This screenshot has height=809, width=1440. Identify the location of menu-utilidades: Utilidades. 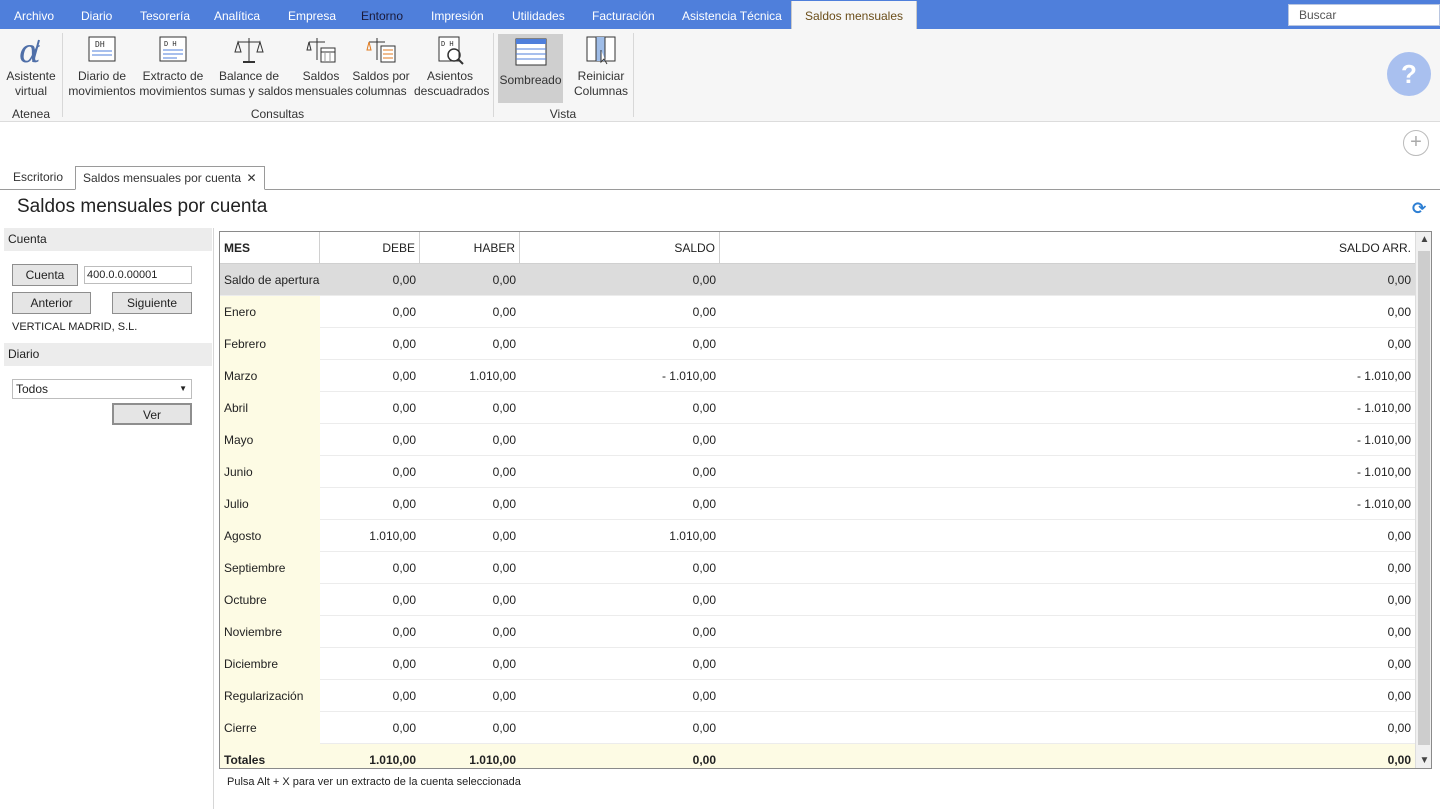
(538, 14).